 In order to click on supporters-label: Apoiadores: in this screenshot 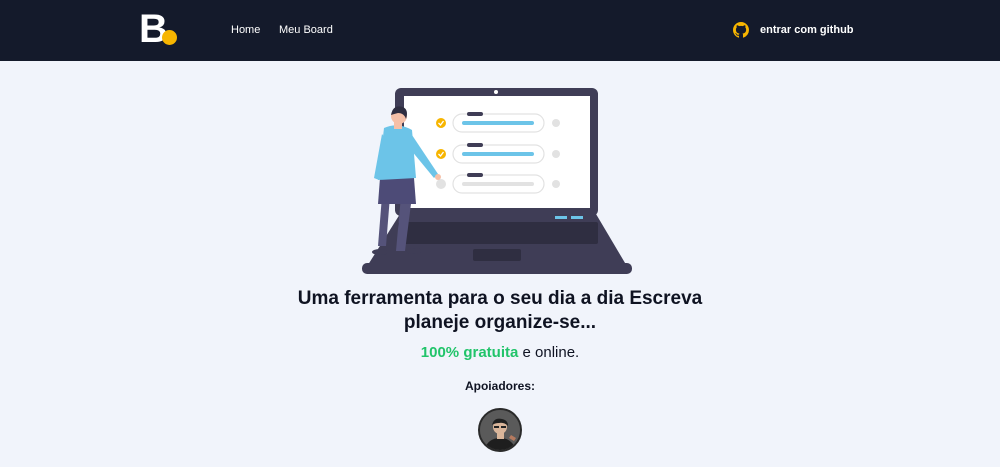, I will do `click(499, 386)`.